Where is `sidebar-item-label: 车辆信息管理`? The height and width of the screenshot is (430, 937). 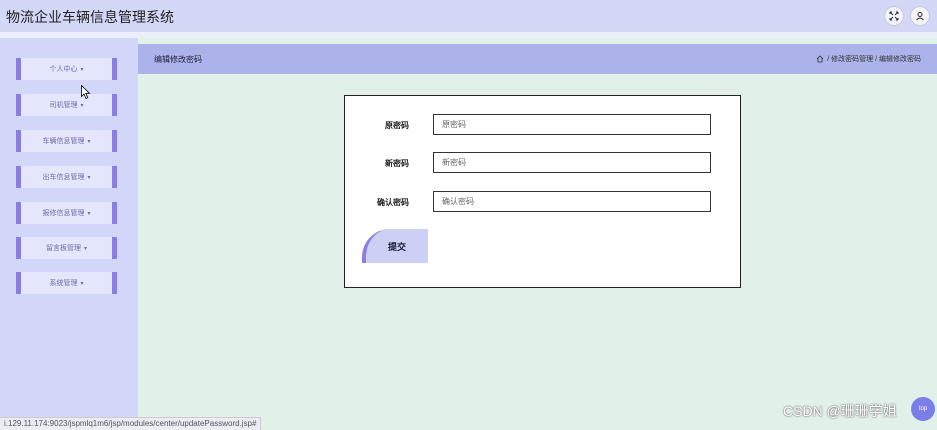 sidebar-item-label: 车辆信息管理 is located at coordinates (63, 141).